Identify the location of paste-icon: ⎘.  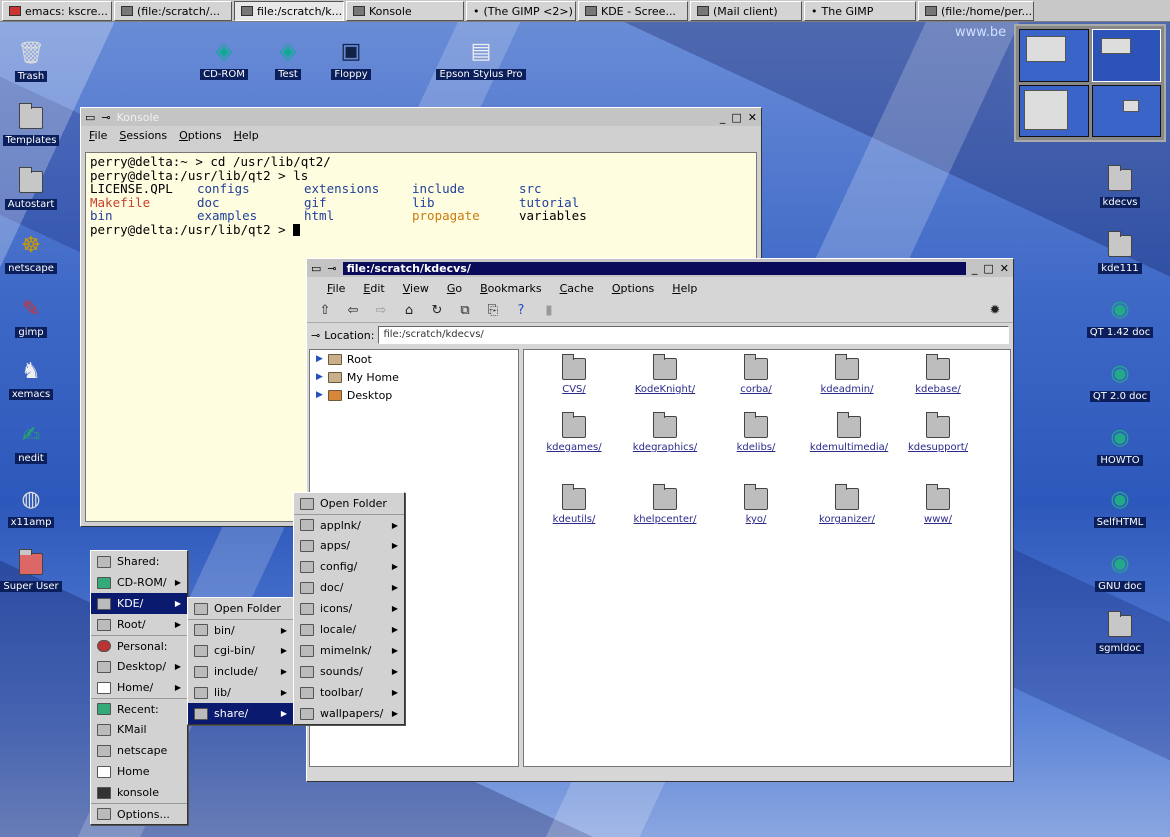
(493, 311).